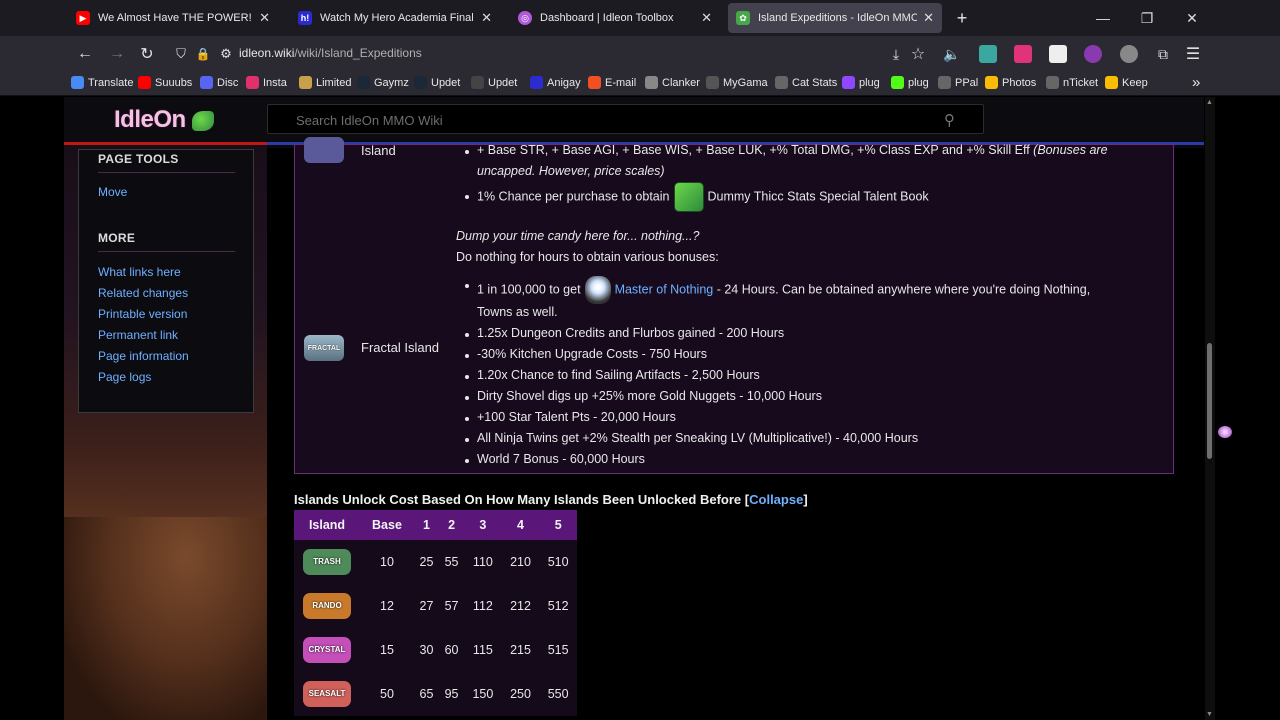 The image size is (1280, 720). Describe the element at coordinates (483, 650) in the screenshot. I see `cost-cell: 115` at that location.